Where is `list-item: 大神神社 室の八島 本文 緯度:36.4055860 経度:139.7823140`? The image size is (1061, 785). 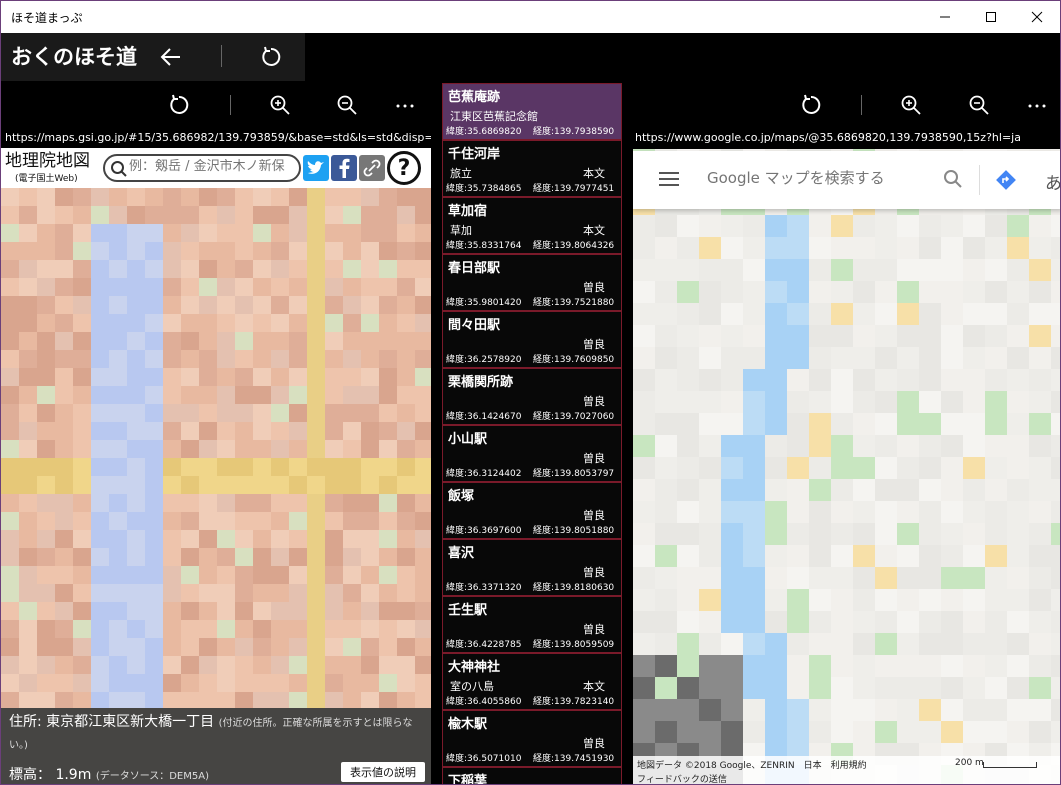
list-item: 大神神社 室の八島 本文 緯度:36.4055860 経度:139.7823140 is located at coordinates (532, 681).